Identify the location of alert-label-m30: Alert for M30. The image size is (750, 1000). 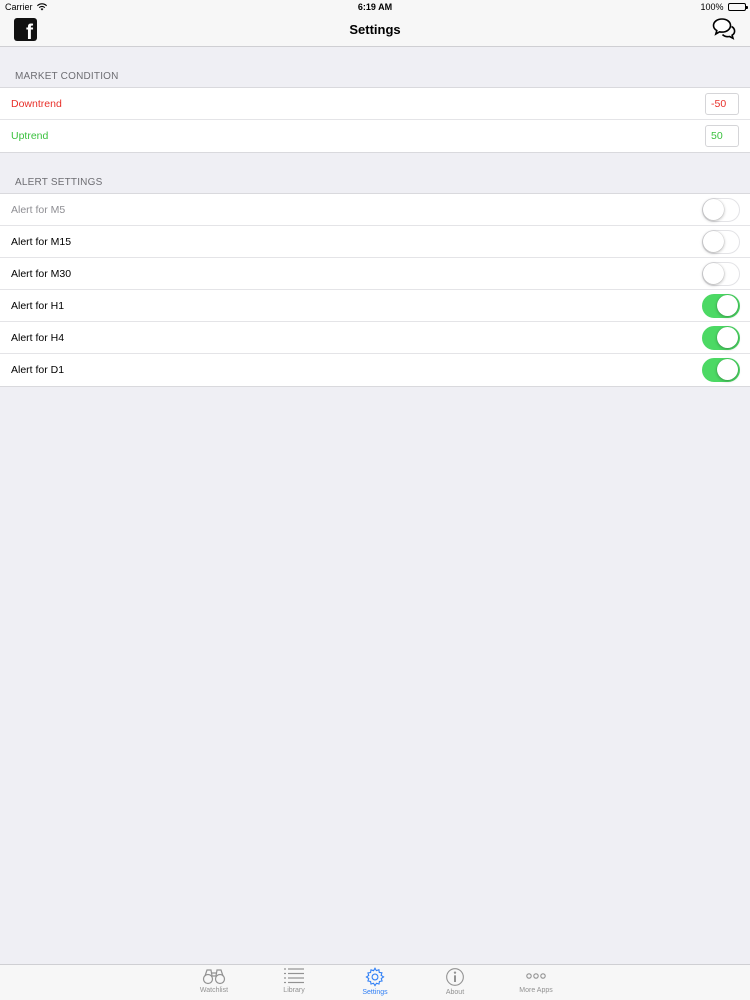
(41, 274).